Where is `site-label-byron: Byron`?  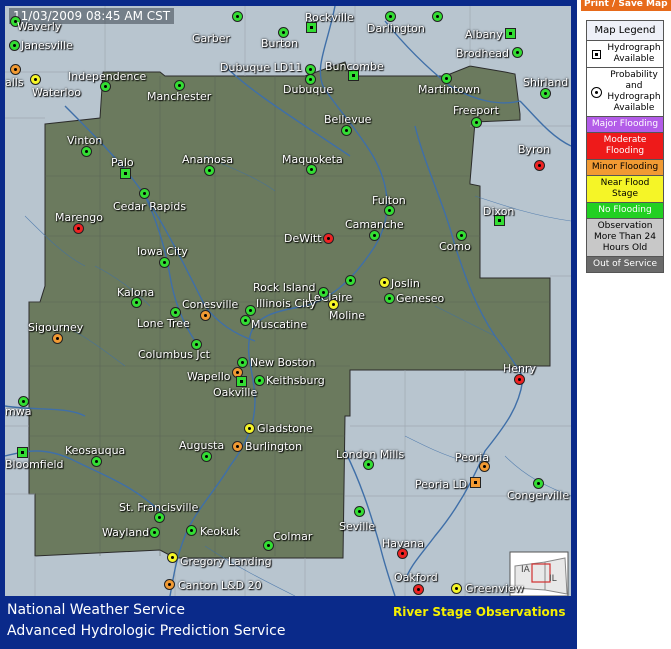
site-label-byron: Byron is located at coordinates (534, 149).